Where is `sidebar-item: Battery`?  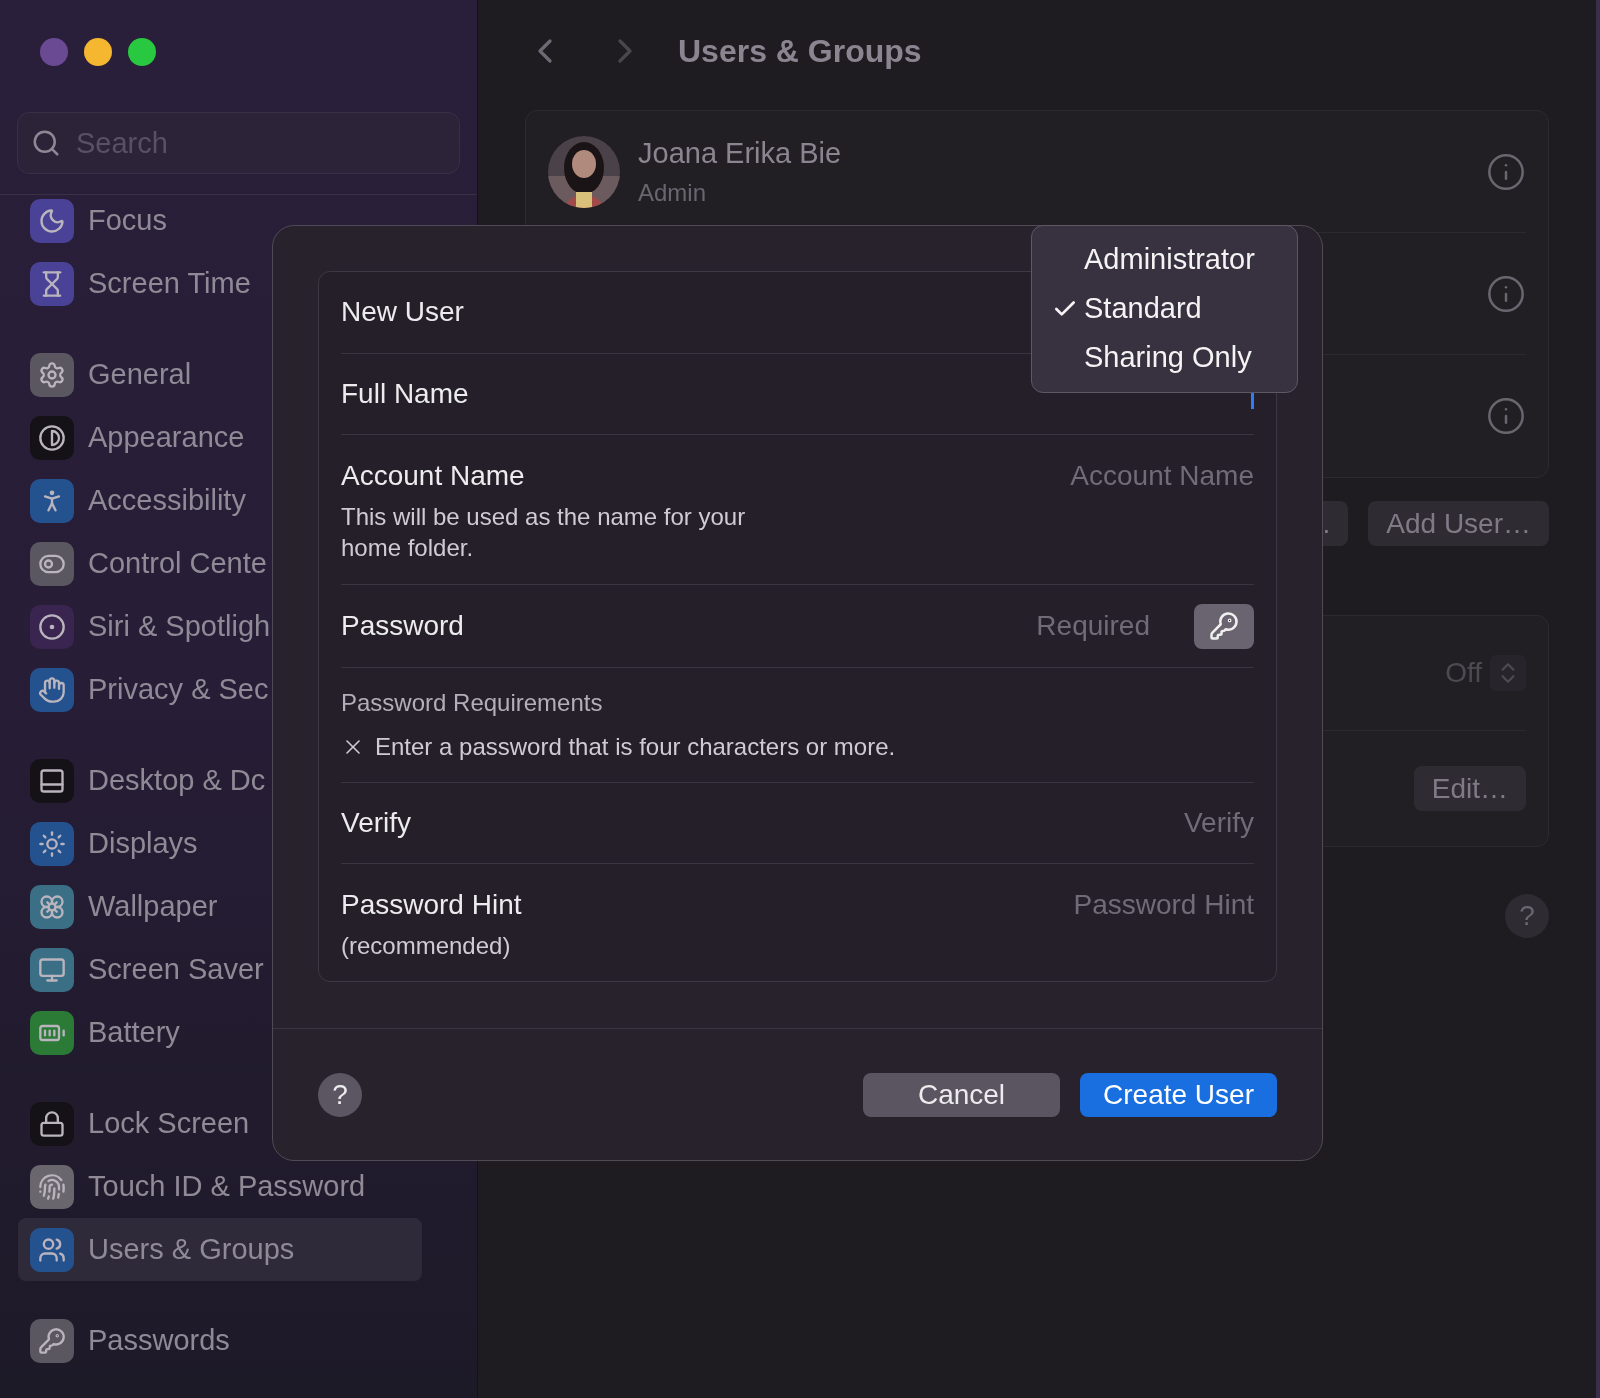 sidebar-item: Battery is located at coordinates (220, 1032).